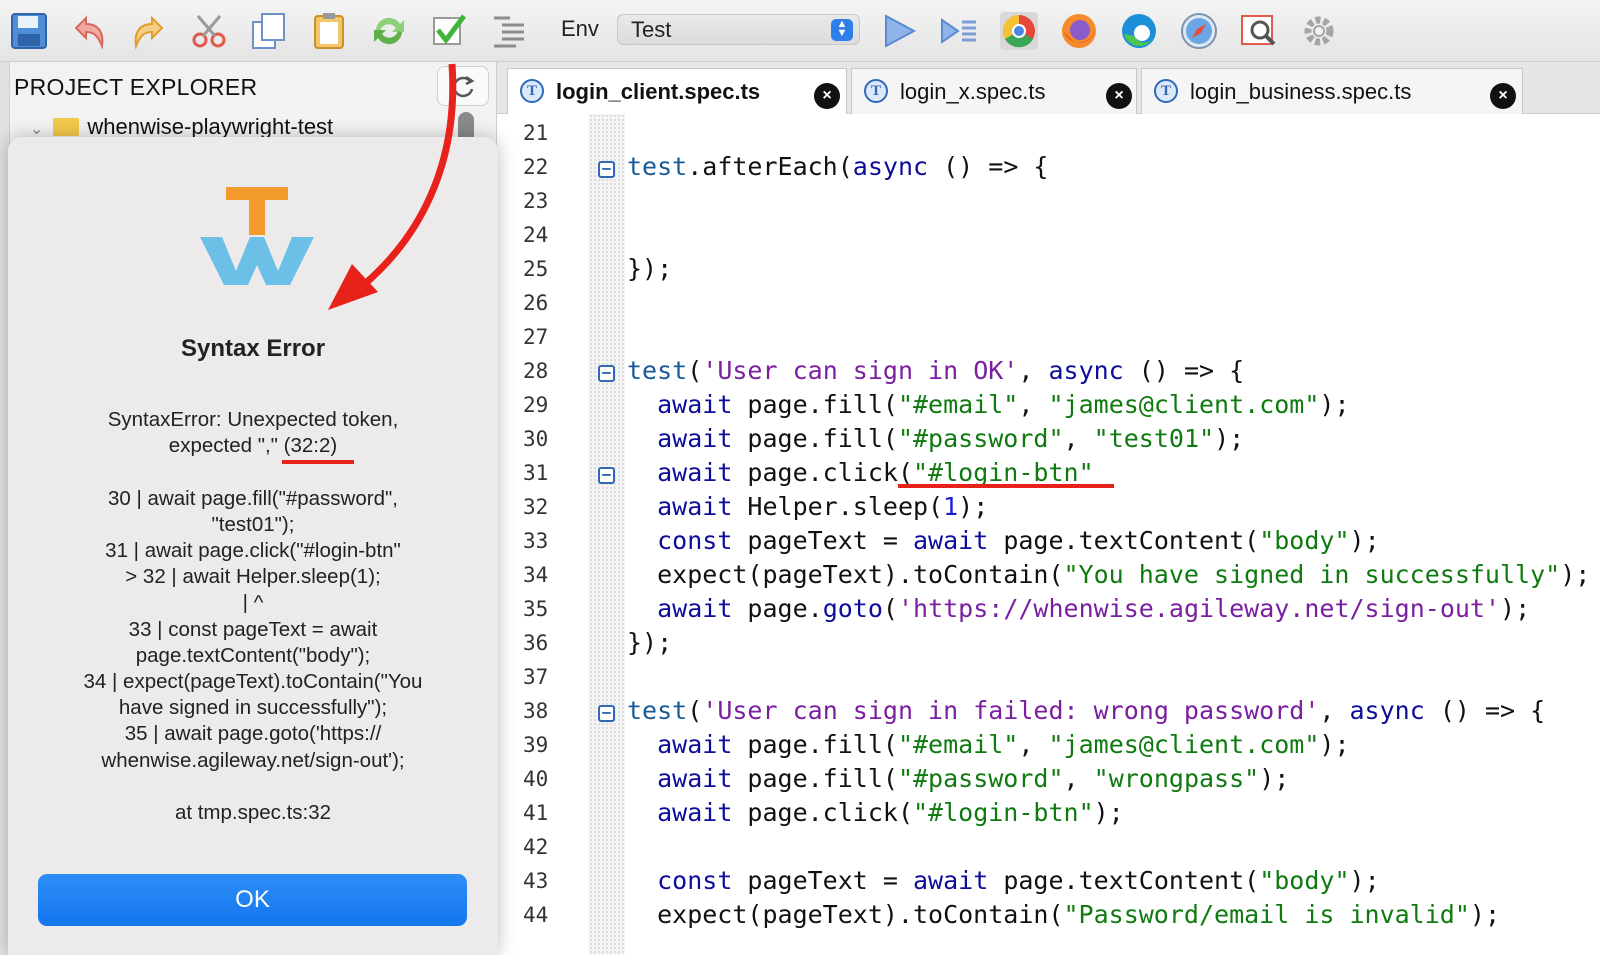  Describe the element at coordinates (1019, 31) in the screenshot. I see `chrome-icon` at that location.